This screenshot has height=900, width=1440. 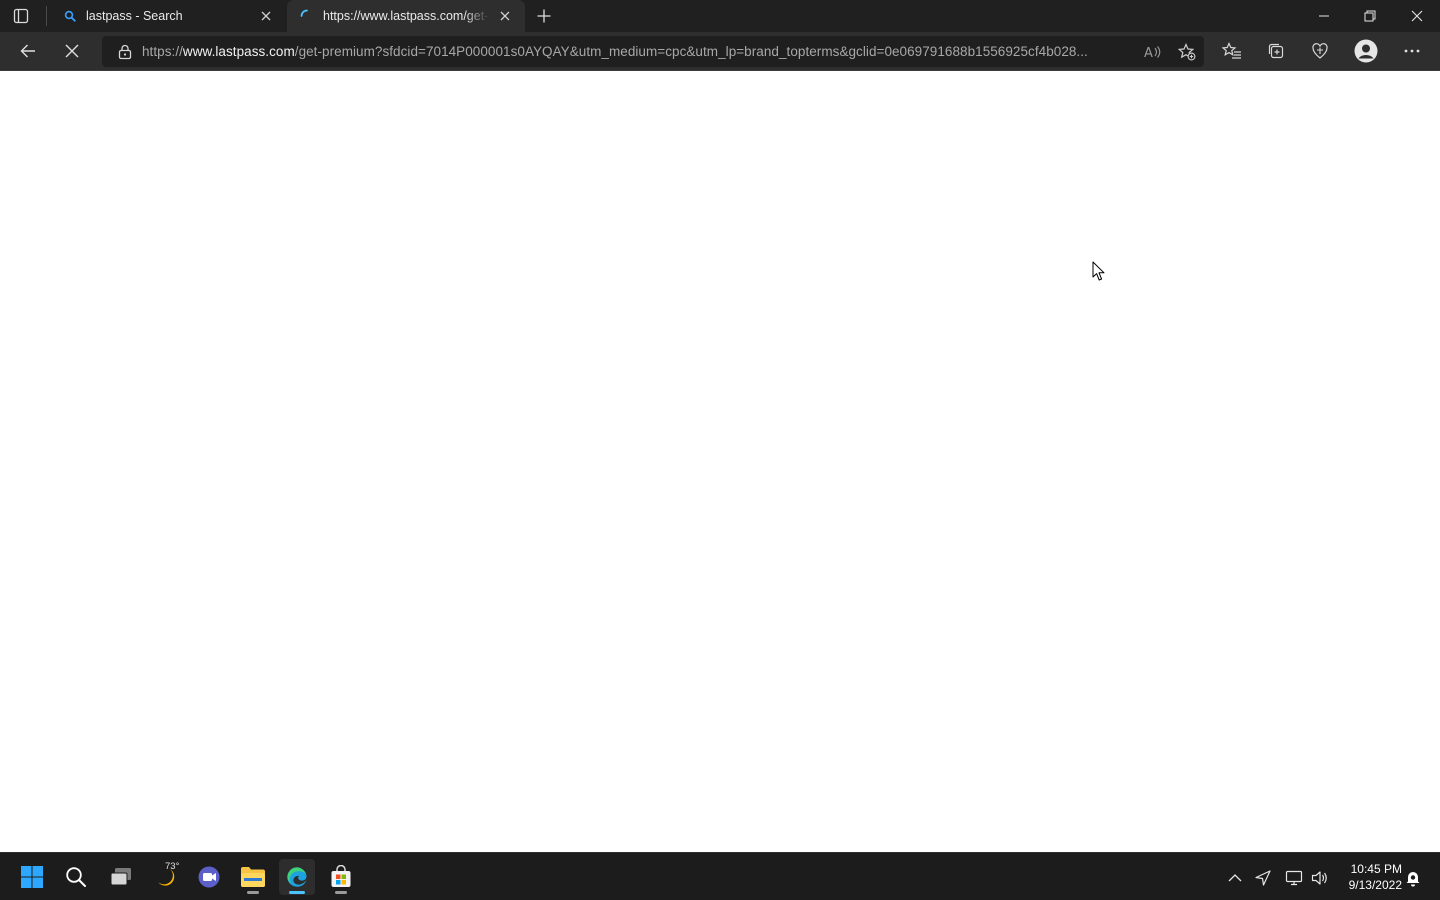 I want to click on edge-browser-icon, so click(x=297, y=877).